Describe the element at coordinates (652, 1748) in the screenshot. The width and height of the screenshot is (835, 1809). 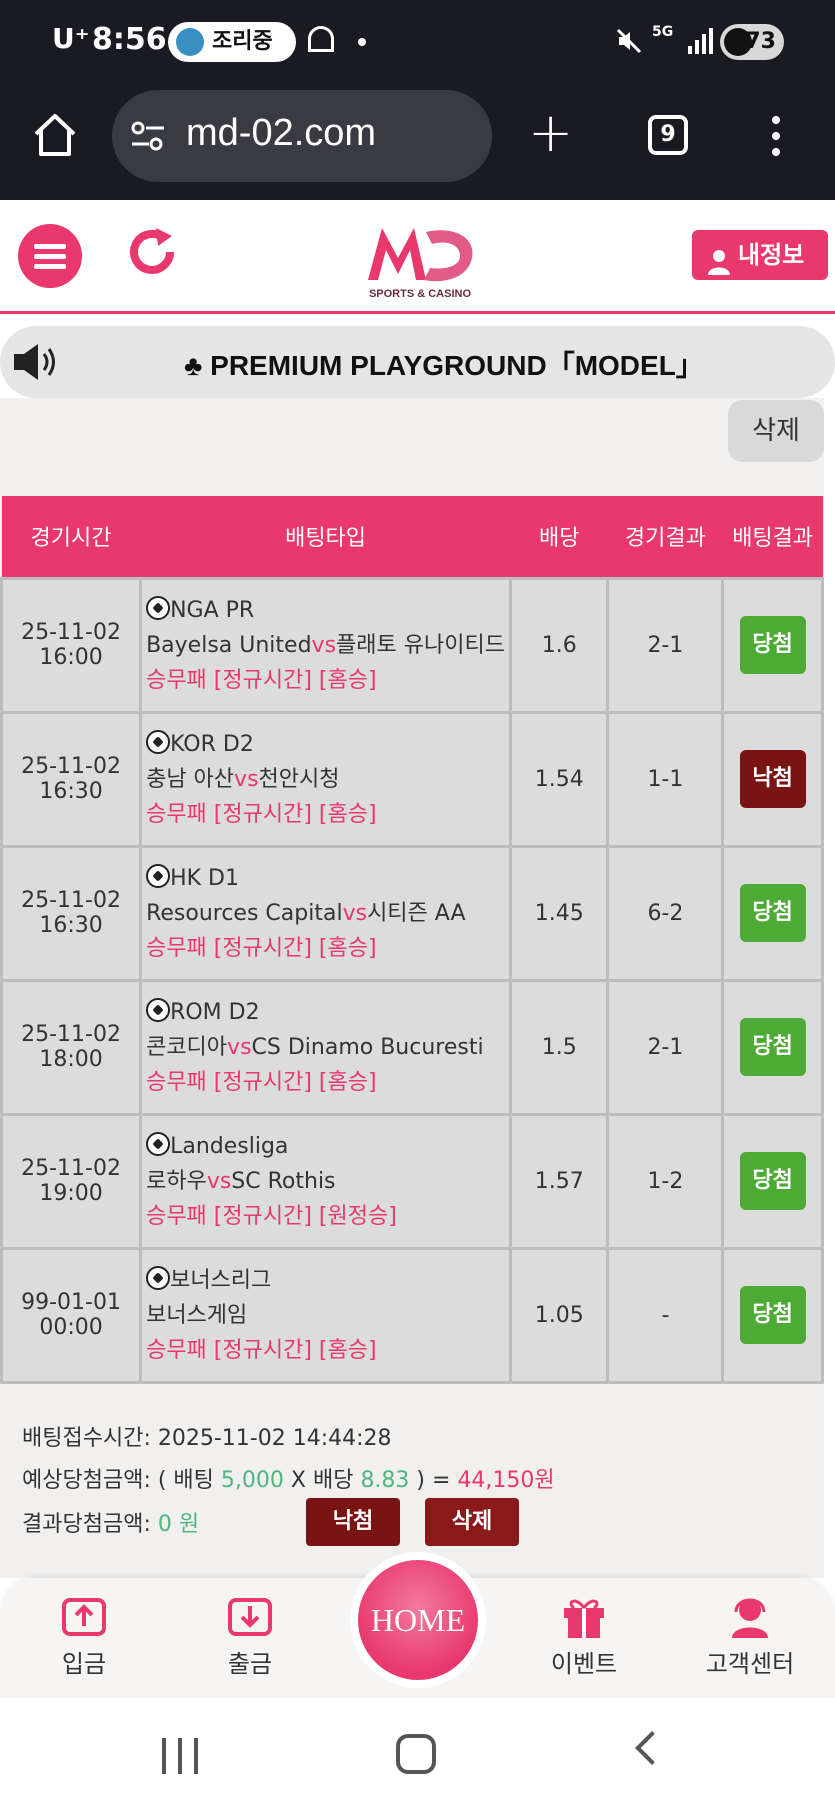
I see `back-icon` at that location.